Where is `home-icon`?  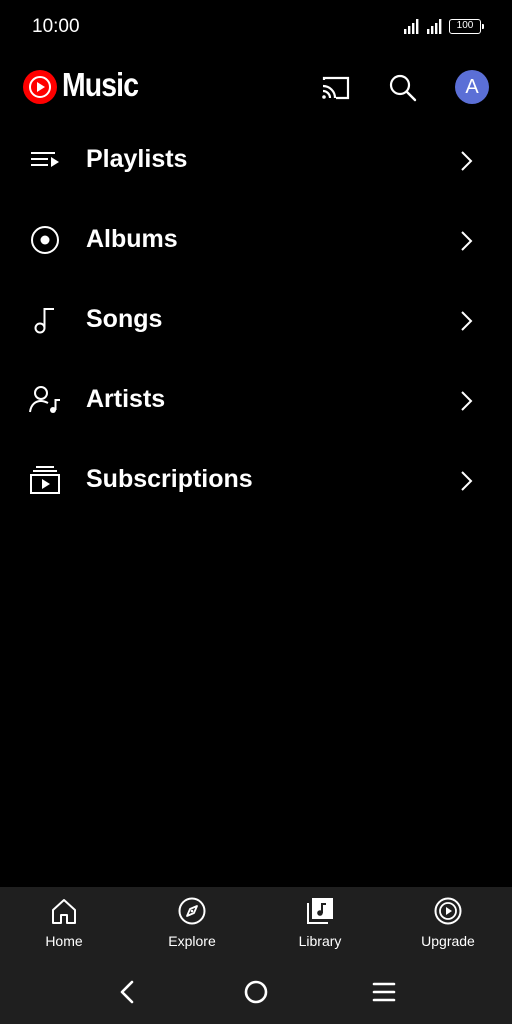 home-icon is located at coordinates (64, 911).